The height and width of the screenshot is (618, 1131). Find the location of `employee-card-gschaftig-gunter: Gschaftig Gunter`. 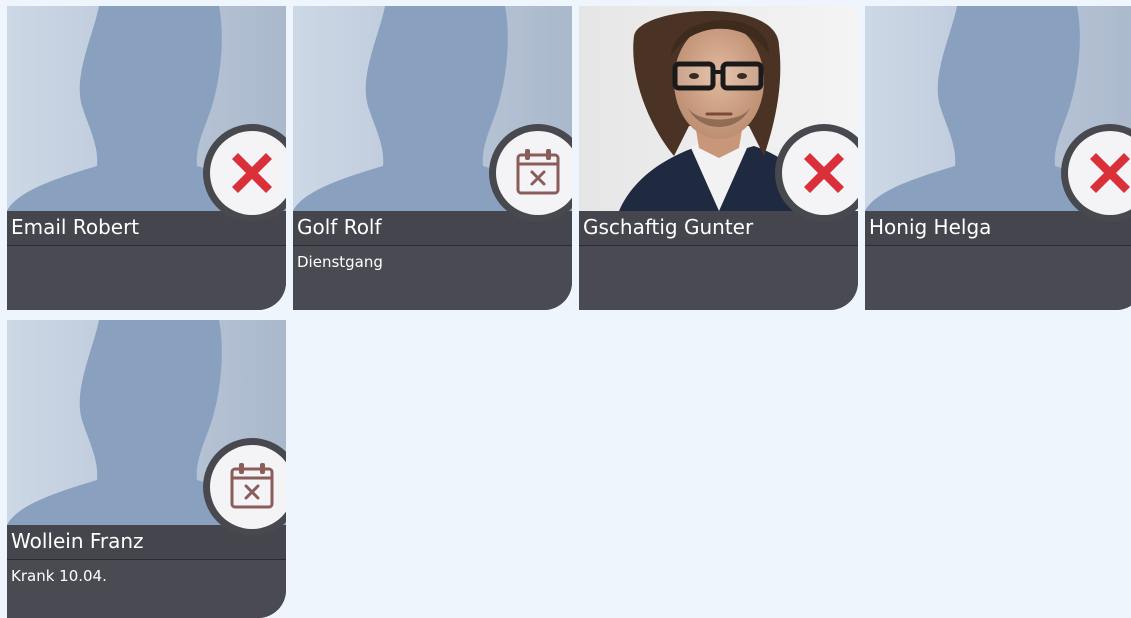

employee-card-gschaftig-gunter: Gschaftig Gunter is located at coordinates (718, 158).